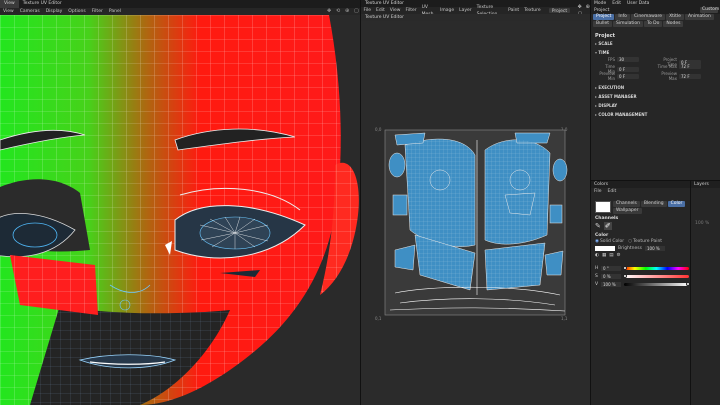 The image size is (720, 405). I want to click on menu-cameras: Cameras, so click(30, 11).